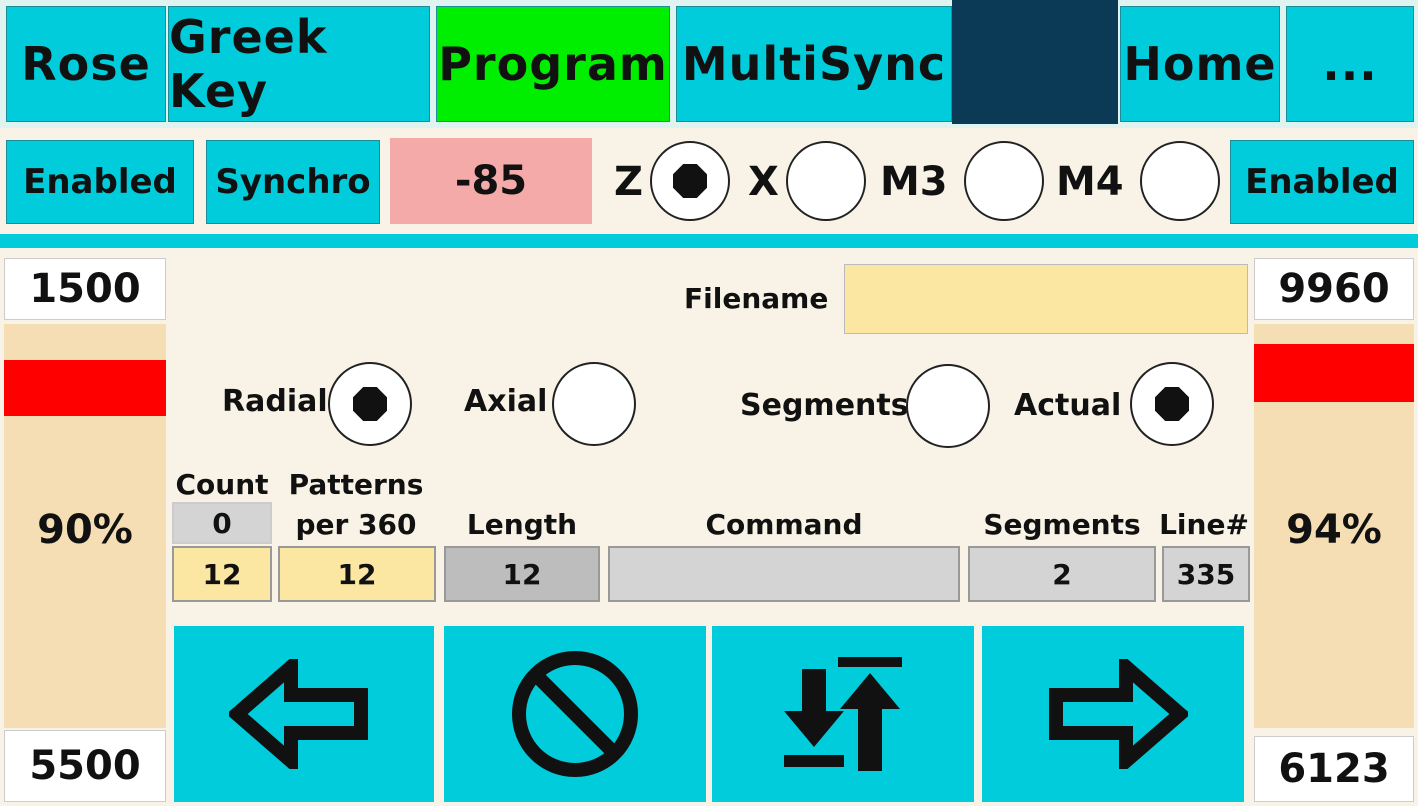  What do you see at coordinates (826, 181) in the screenshot?
I see `axis-x-radio` at bounding box center [826, 181].